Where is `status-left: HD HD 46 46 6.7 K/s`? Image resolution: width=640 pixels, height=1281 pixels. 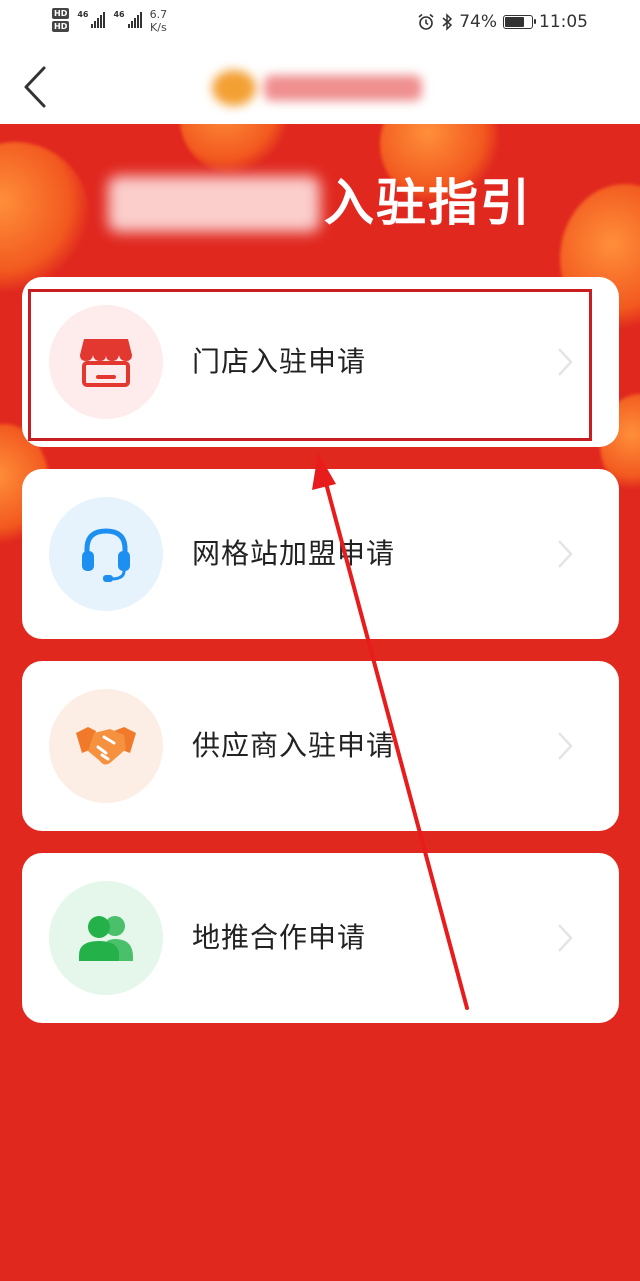 status-left: HD HD 46 46 6.7 K/s is located at coordinates (109, 21).